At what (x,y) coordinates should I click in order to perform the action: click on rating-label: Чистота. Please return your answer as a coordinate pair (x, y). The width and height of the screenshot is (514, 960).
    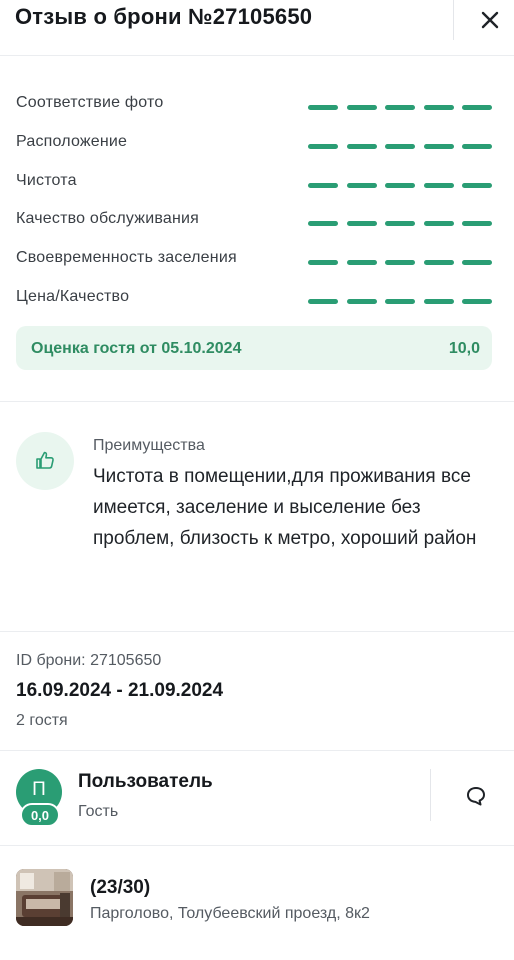
    Looking at the image, I should click on (46, 180).